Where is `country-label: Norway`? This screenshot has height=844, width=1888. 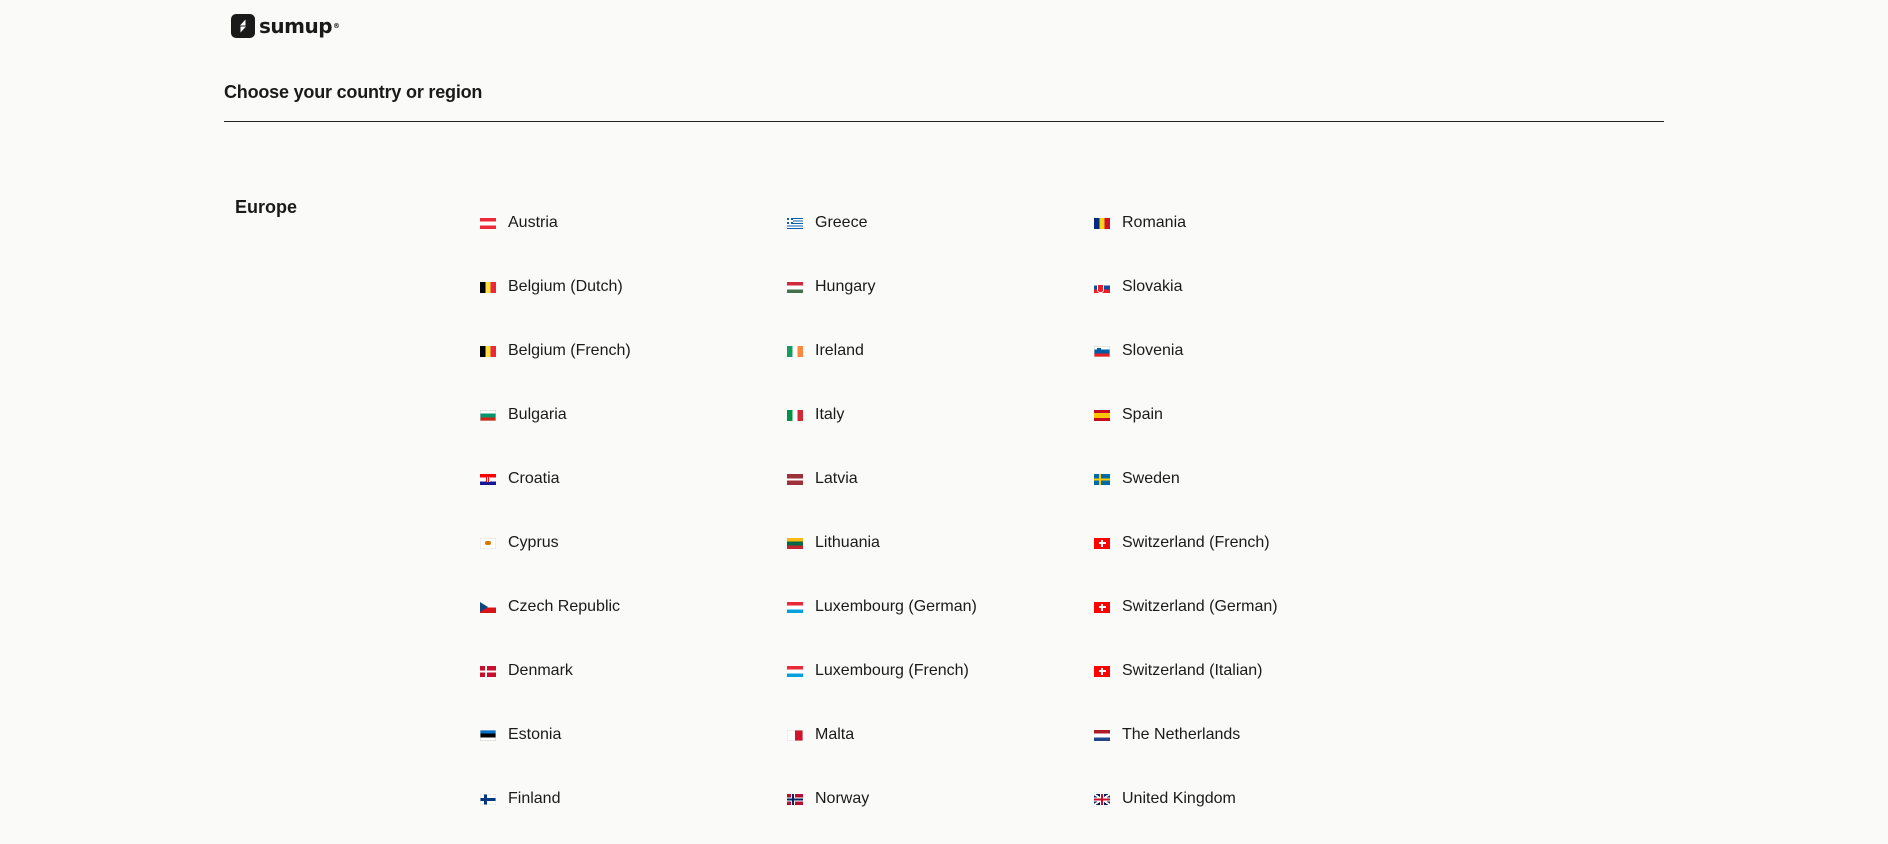 country-label: Norway is located at coordinates (842, 798).